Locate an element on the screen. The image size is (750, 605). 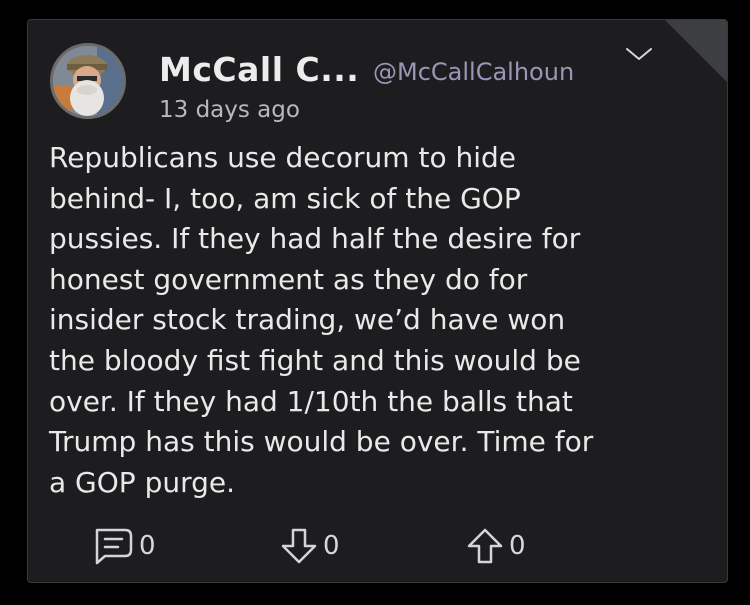
chevron-down-icon is located at coordinates (639, 54).